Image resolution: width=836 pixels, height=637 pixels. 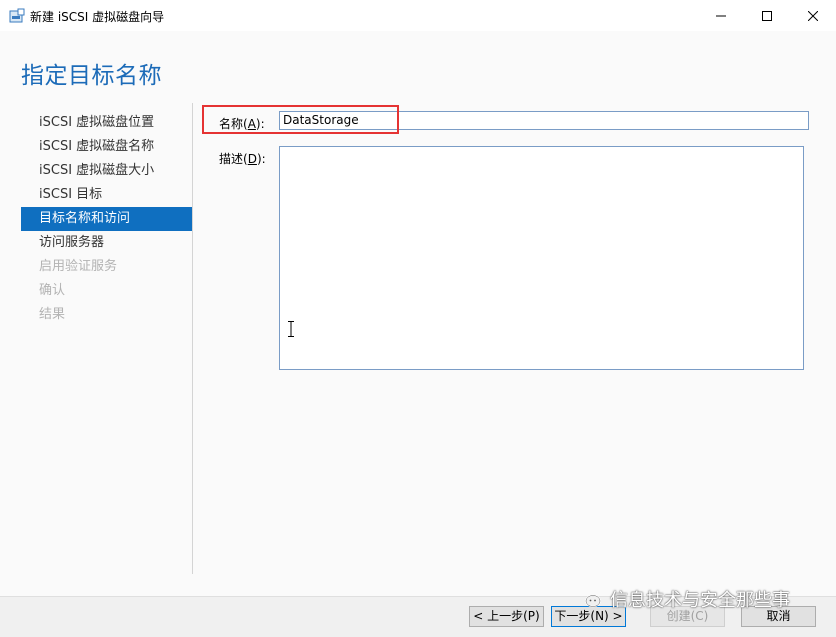 I want to click on nav-step-enable-auth: 启用验证服务, so click(x=78, y=266).